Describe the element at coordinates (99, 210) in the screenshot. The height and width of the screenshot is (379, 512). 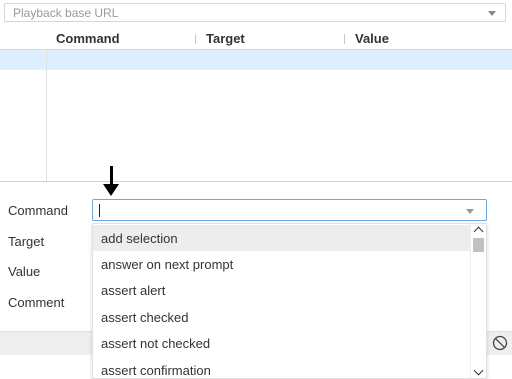
I see `text-cursor` at that location.